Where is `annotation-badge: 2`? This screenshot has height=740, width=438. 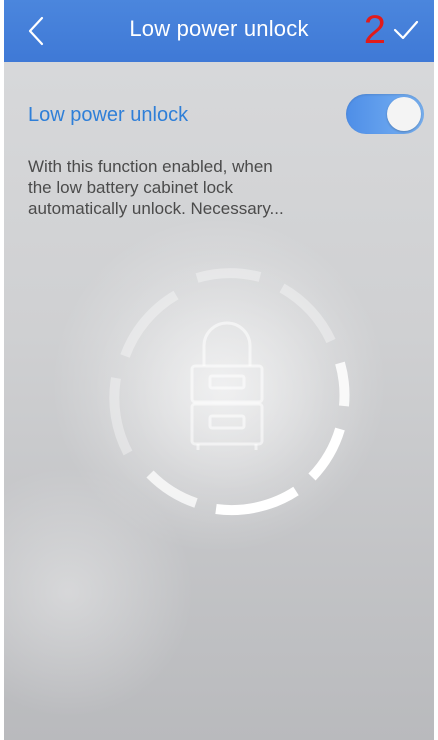 annotation-badge: 2 is located at coordinates (374, 30).